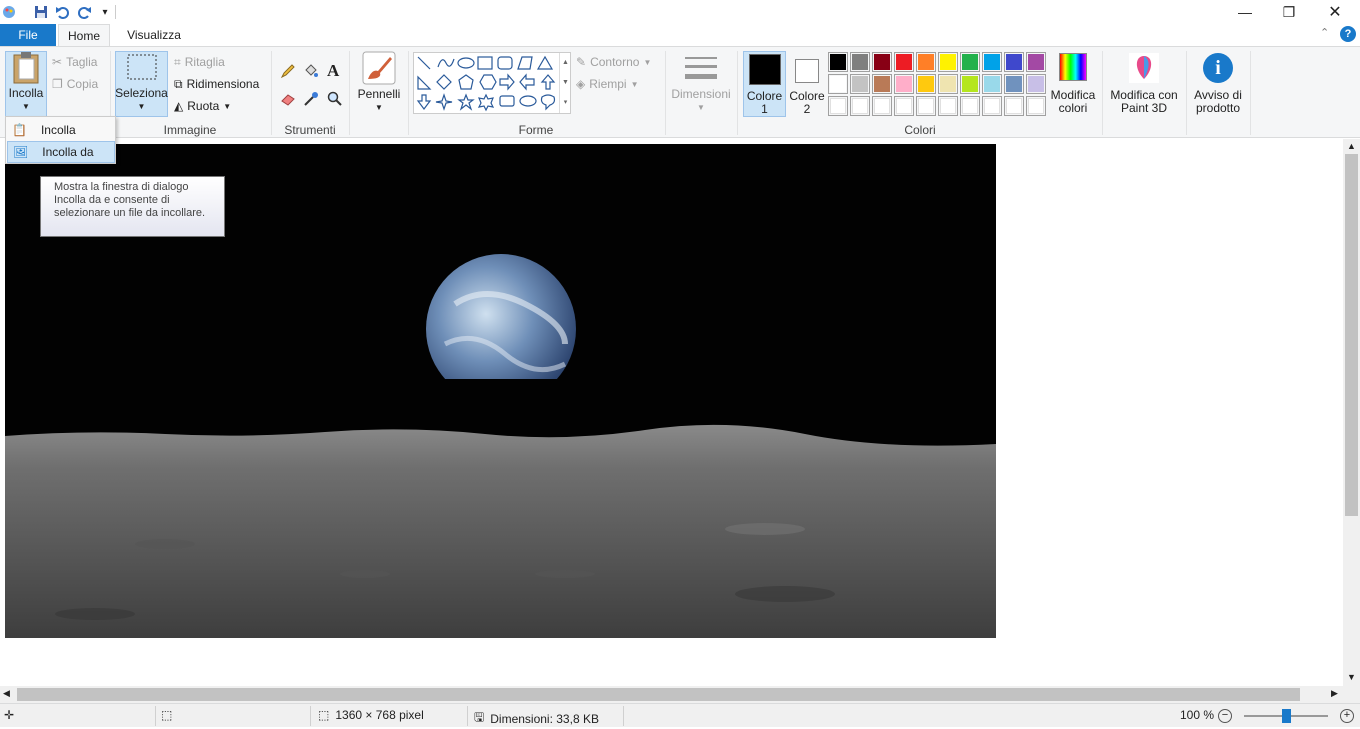 Image resolution: width=1360 pixels, height=729 pixels. Describe the element at coordinates (701, 107) in the screenshot. I see `chevron-down-icon: ▼` at that location.